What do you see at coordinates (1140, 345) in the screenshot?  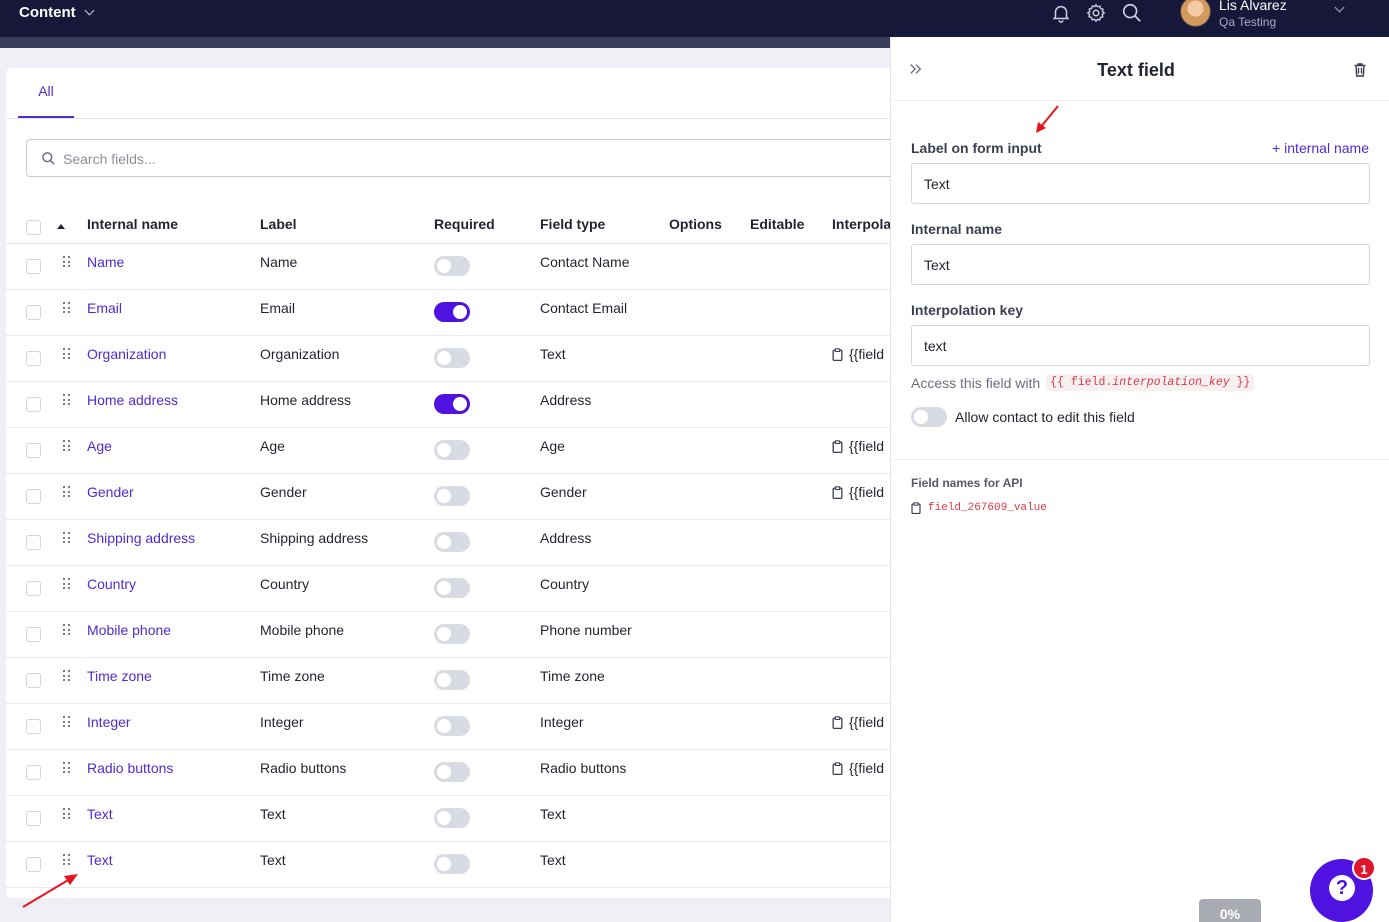 I see `interpolation-key-input` at bounding box center [1140, 345].